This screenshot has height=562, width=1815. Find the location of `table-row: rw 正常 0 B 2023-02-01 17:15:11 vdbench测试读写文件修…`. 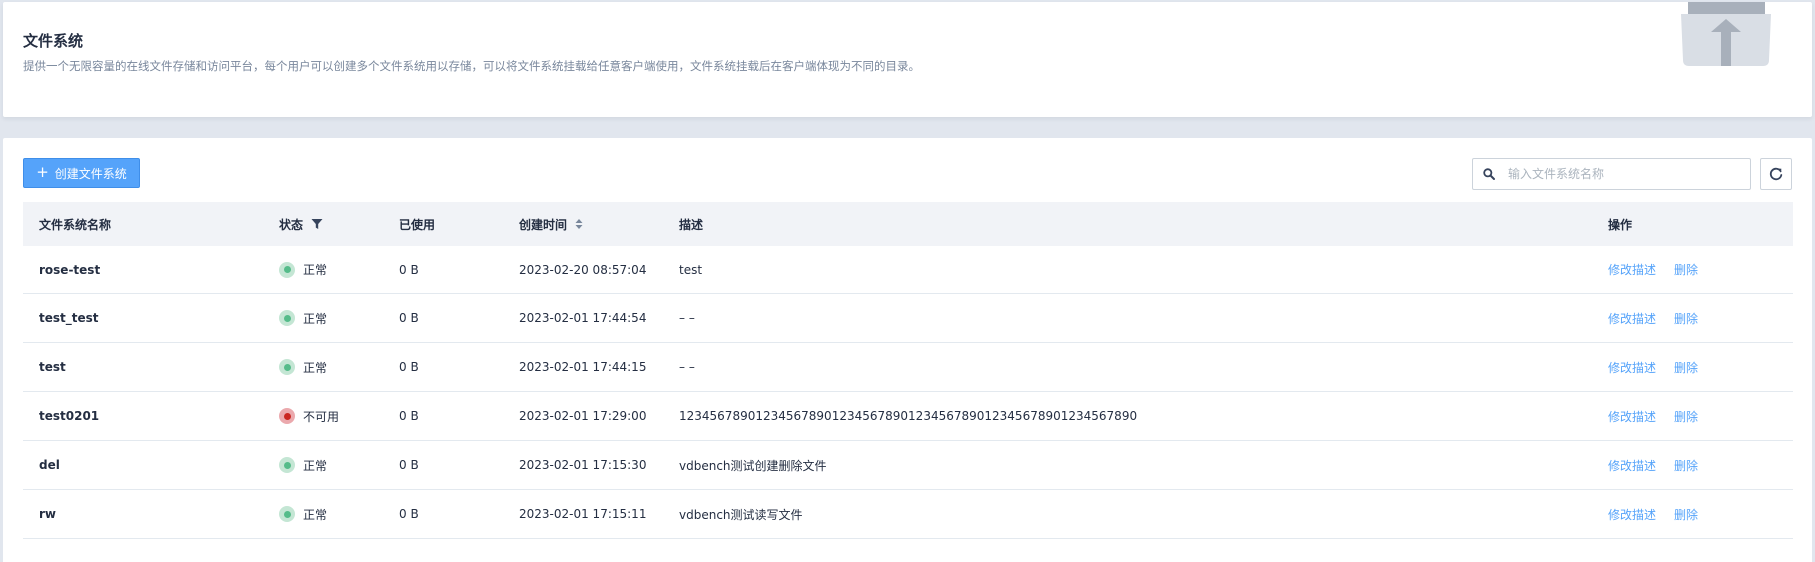

table-row: rw 正常 0 B 2023-02-01 17:15:11 vdbench测试读写文件修… is located at coordinates (908, 514).